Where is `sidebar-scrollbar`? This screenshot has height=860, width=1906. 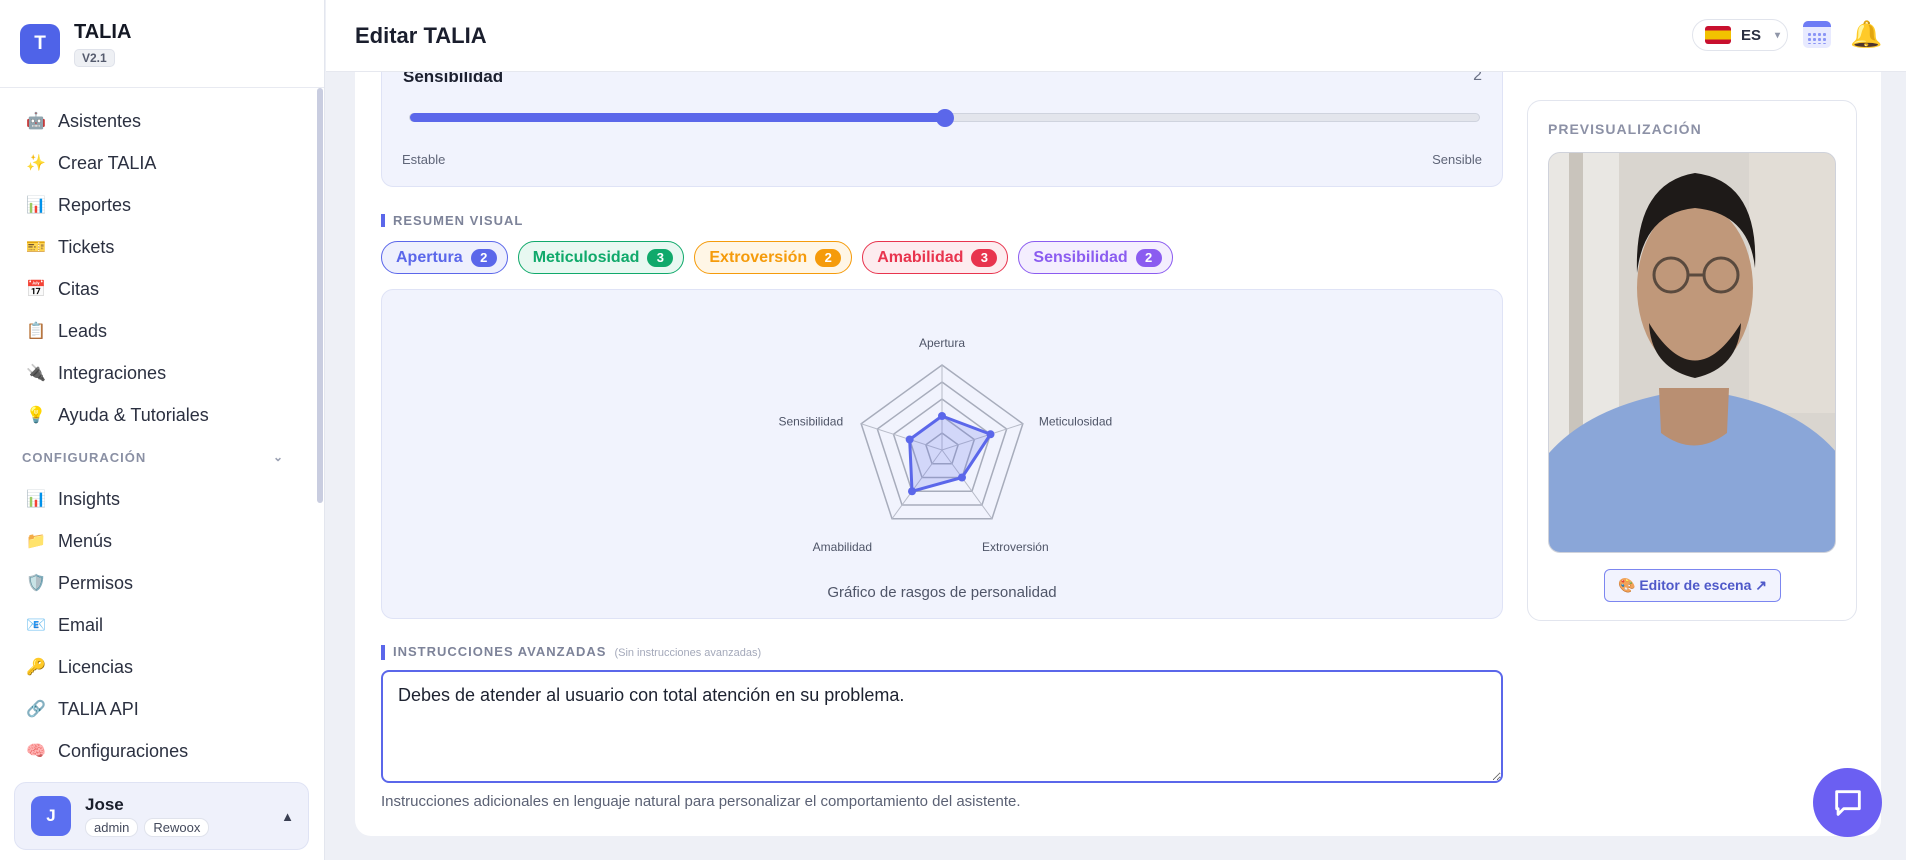 sidebar-scrollbar is located at coordinates (320, 426).